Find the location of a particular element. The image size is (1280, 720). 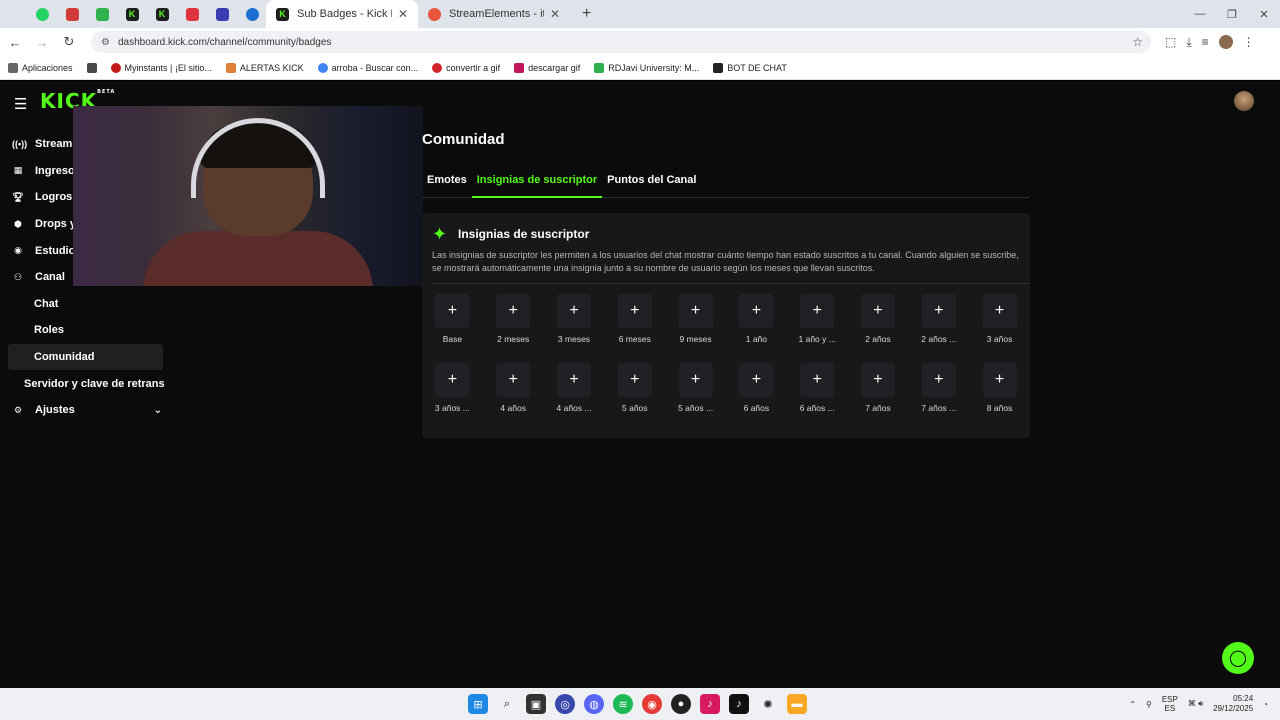

obs-icon: ● is located at coordinates (681, 704).